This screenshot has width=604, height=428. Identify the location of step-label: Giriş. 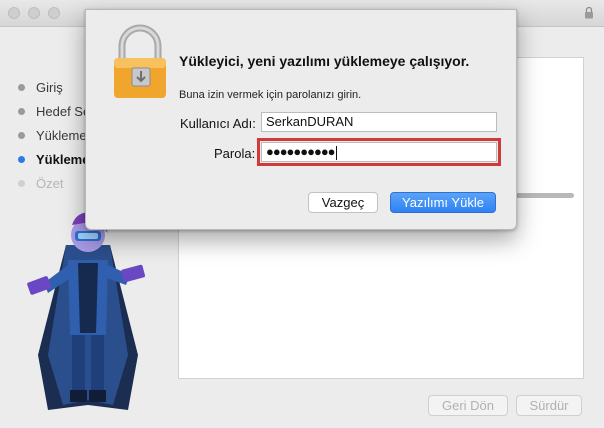
(49, 87).